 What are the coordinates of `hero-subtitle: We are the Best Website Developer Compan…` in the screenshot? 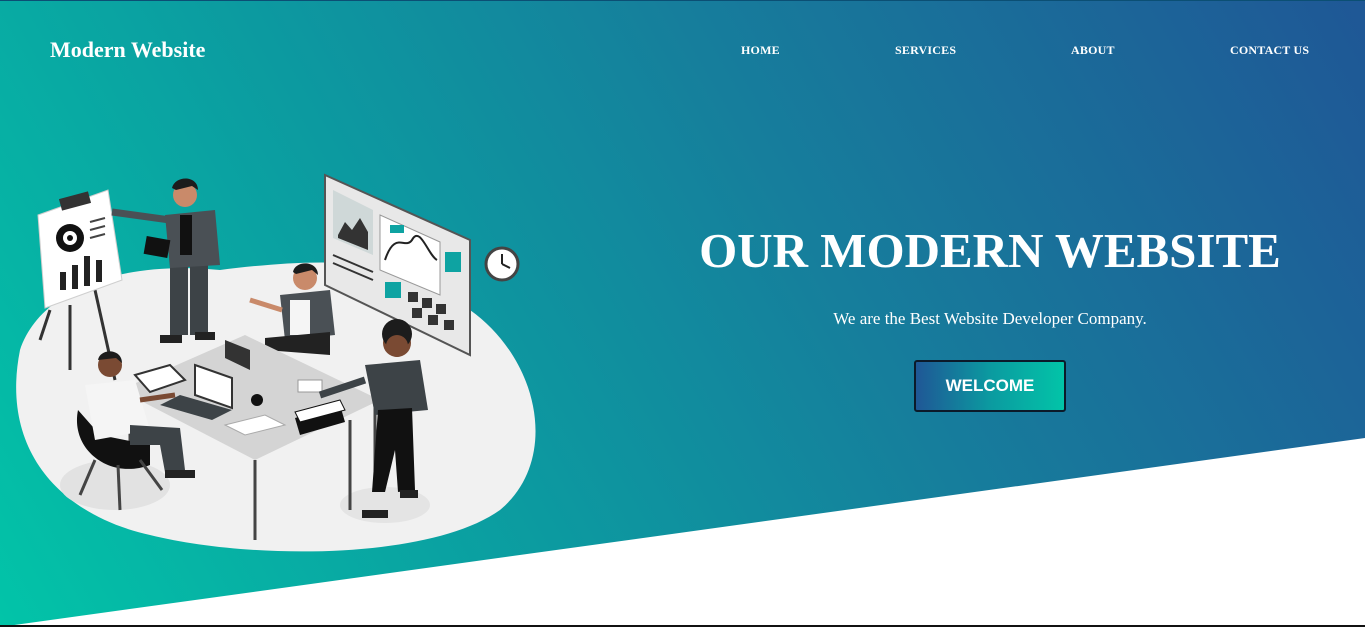 It's located at (990, 318).